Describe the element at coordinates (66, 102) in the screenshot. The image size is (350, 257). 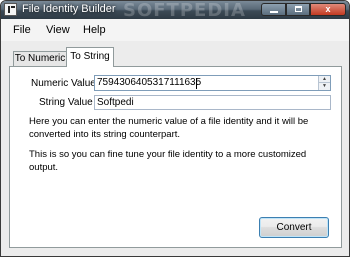
I see `string-value-label: String Value` at that location.